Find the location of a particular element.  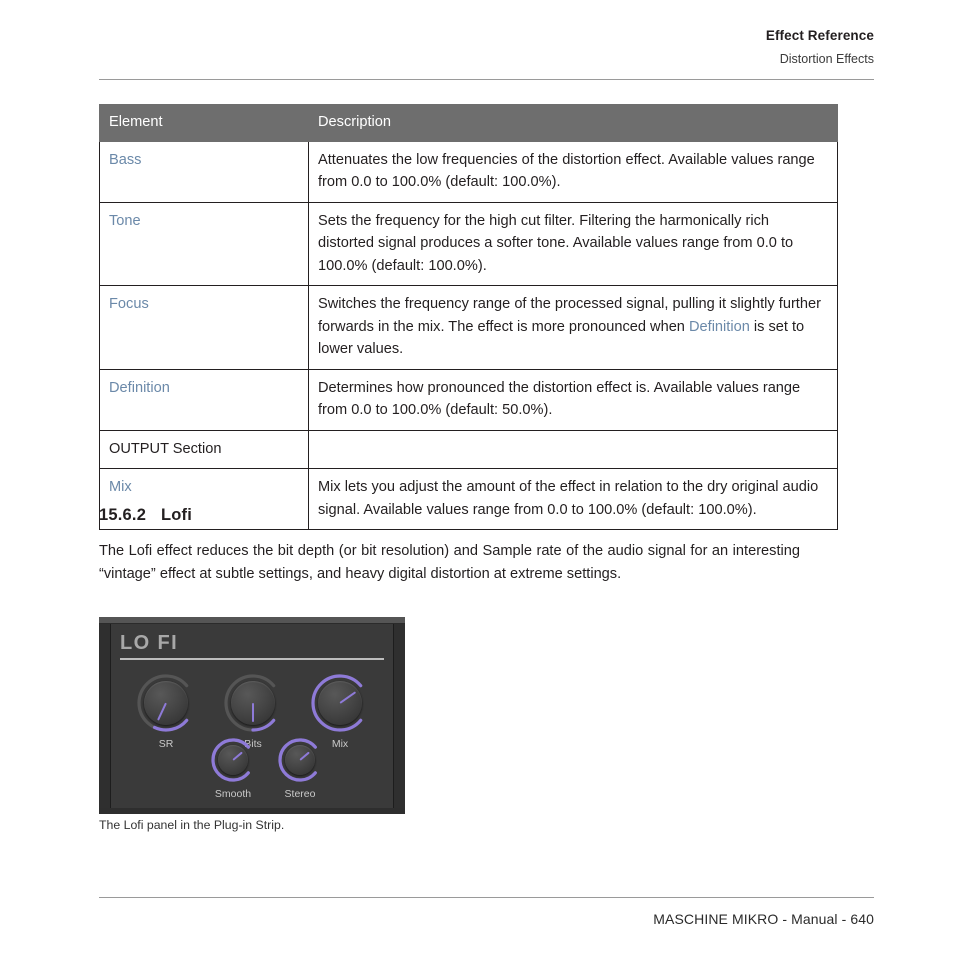

knob-pointer-bits is located at coordinates (253, 712).